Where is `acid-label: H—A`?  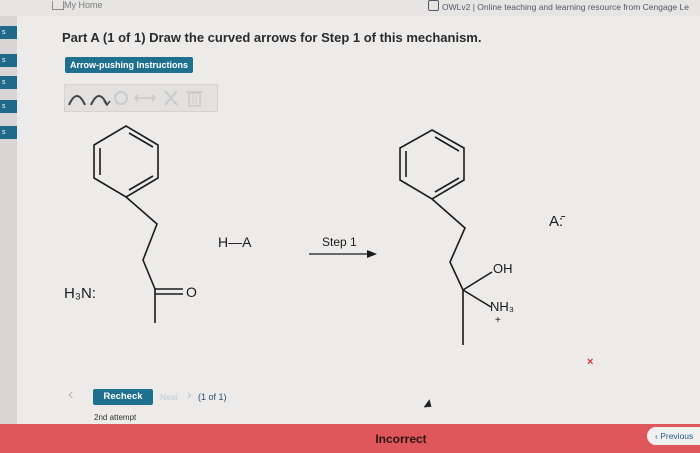
acid-label: H—A is located at coordinates (235, 242).